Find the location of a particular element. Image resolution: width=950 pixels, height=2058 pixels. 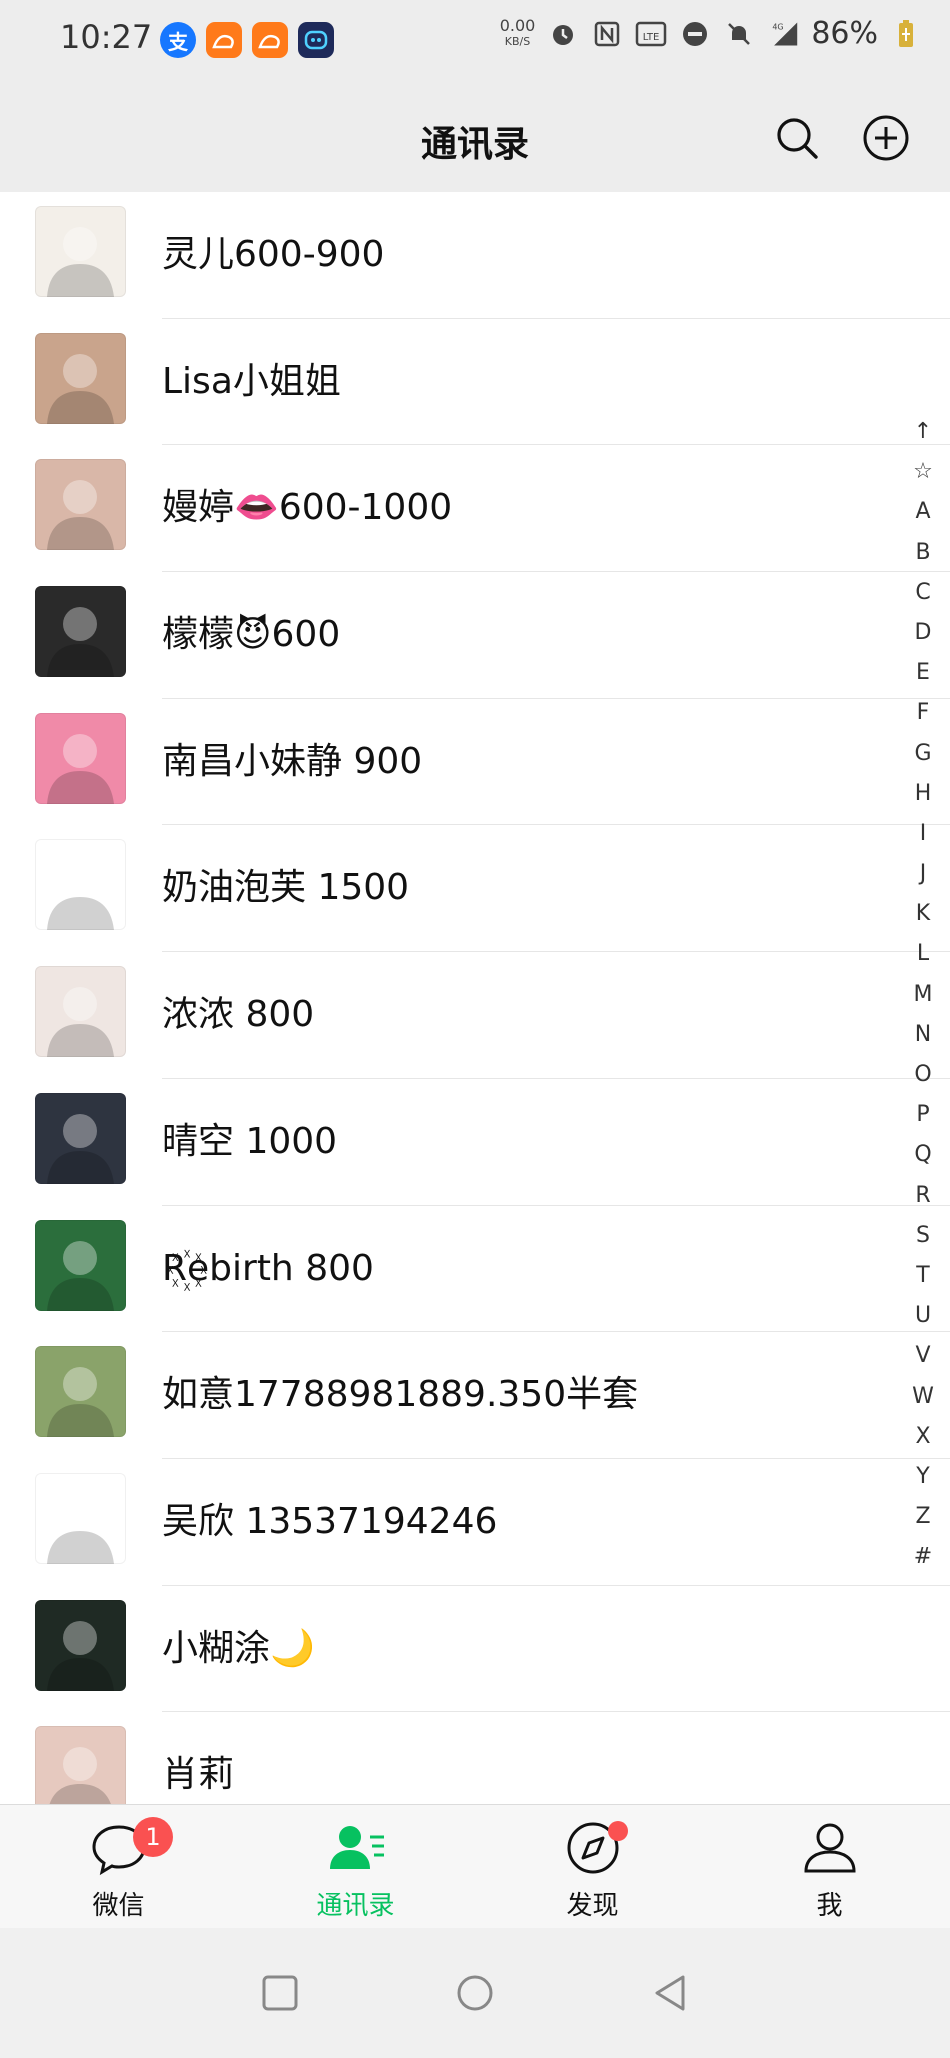

bottom-tab-bar: 1 微信 通讯录 发现 我 is located at coordinates (475, 1866).